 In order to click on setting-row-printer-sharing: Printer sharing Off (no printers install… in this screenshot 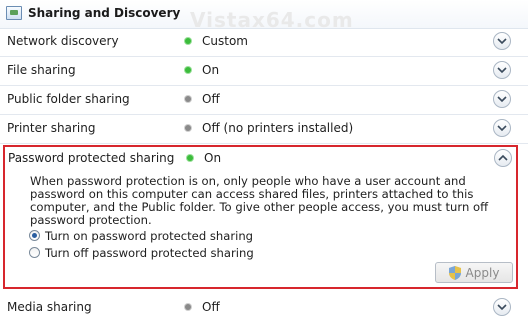, I will do `click(264, 129)`.